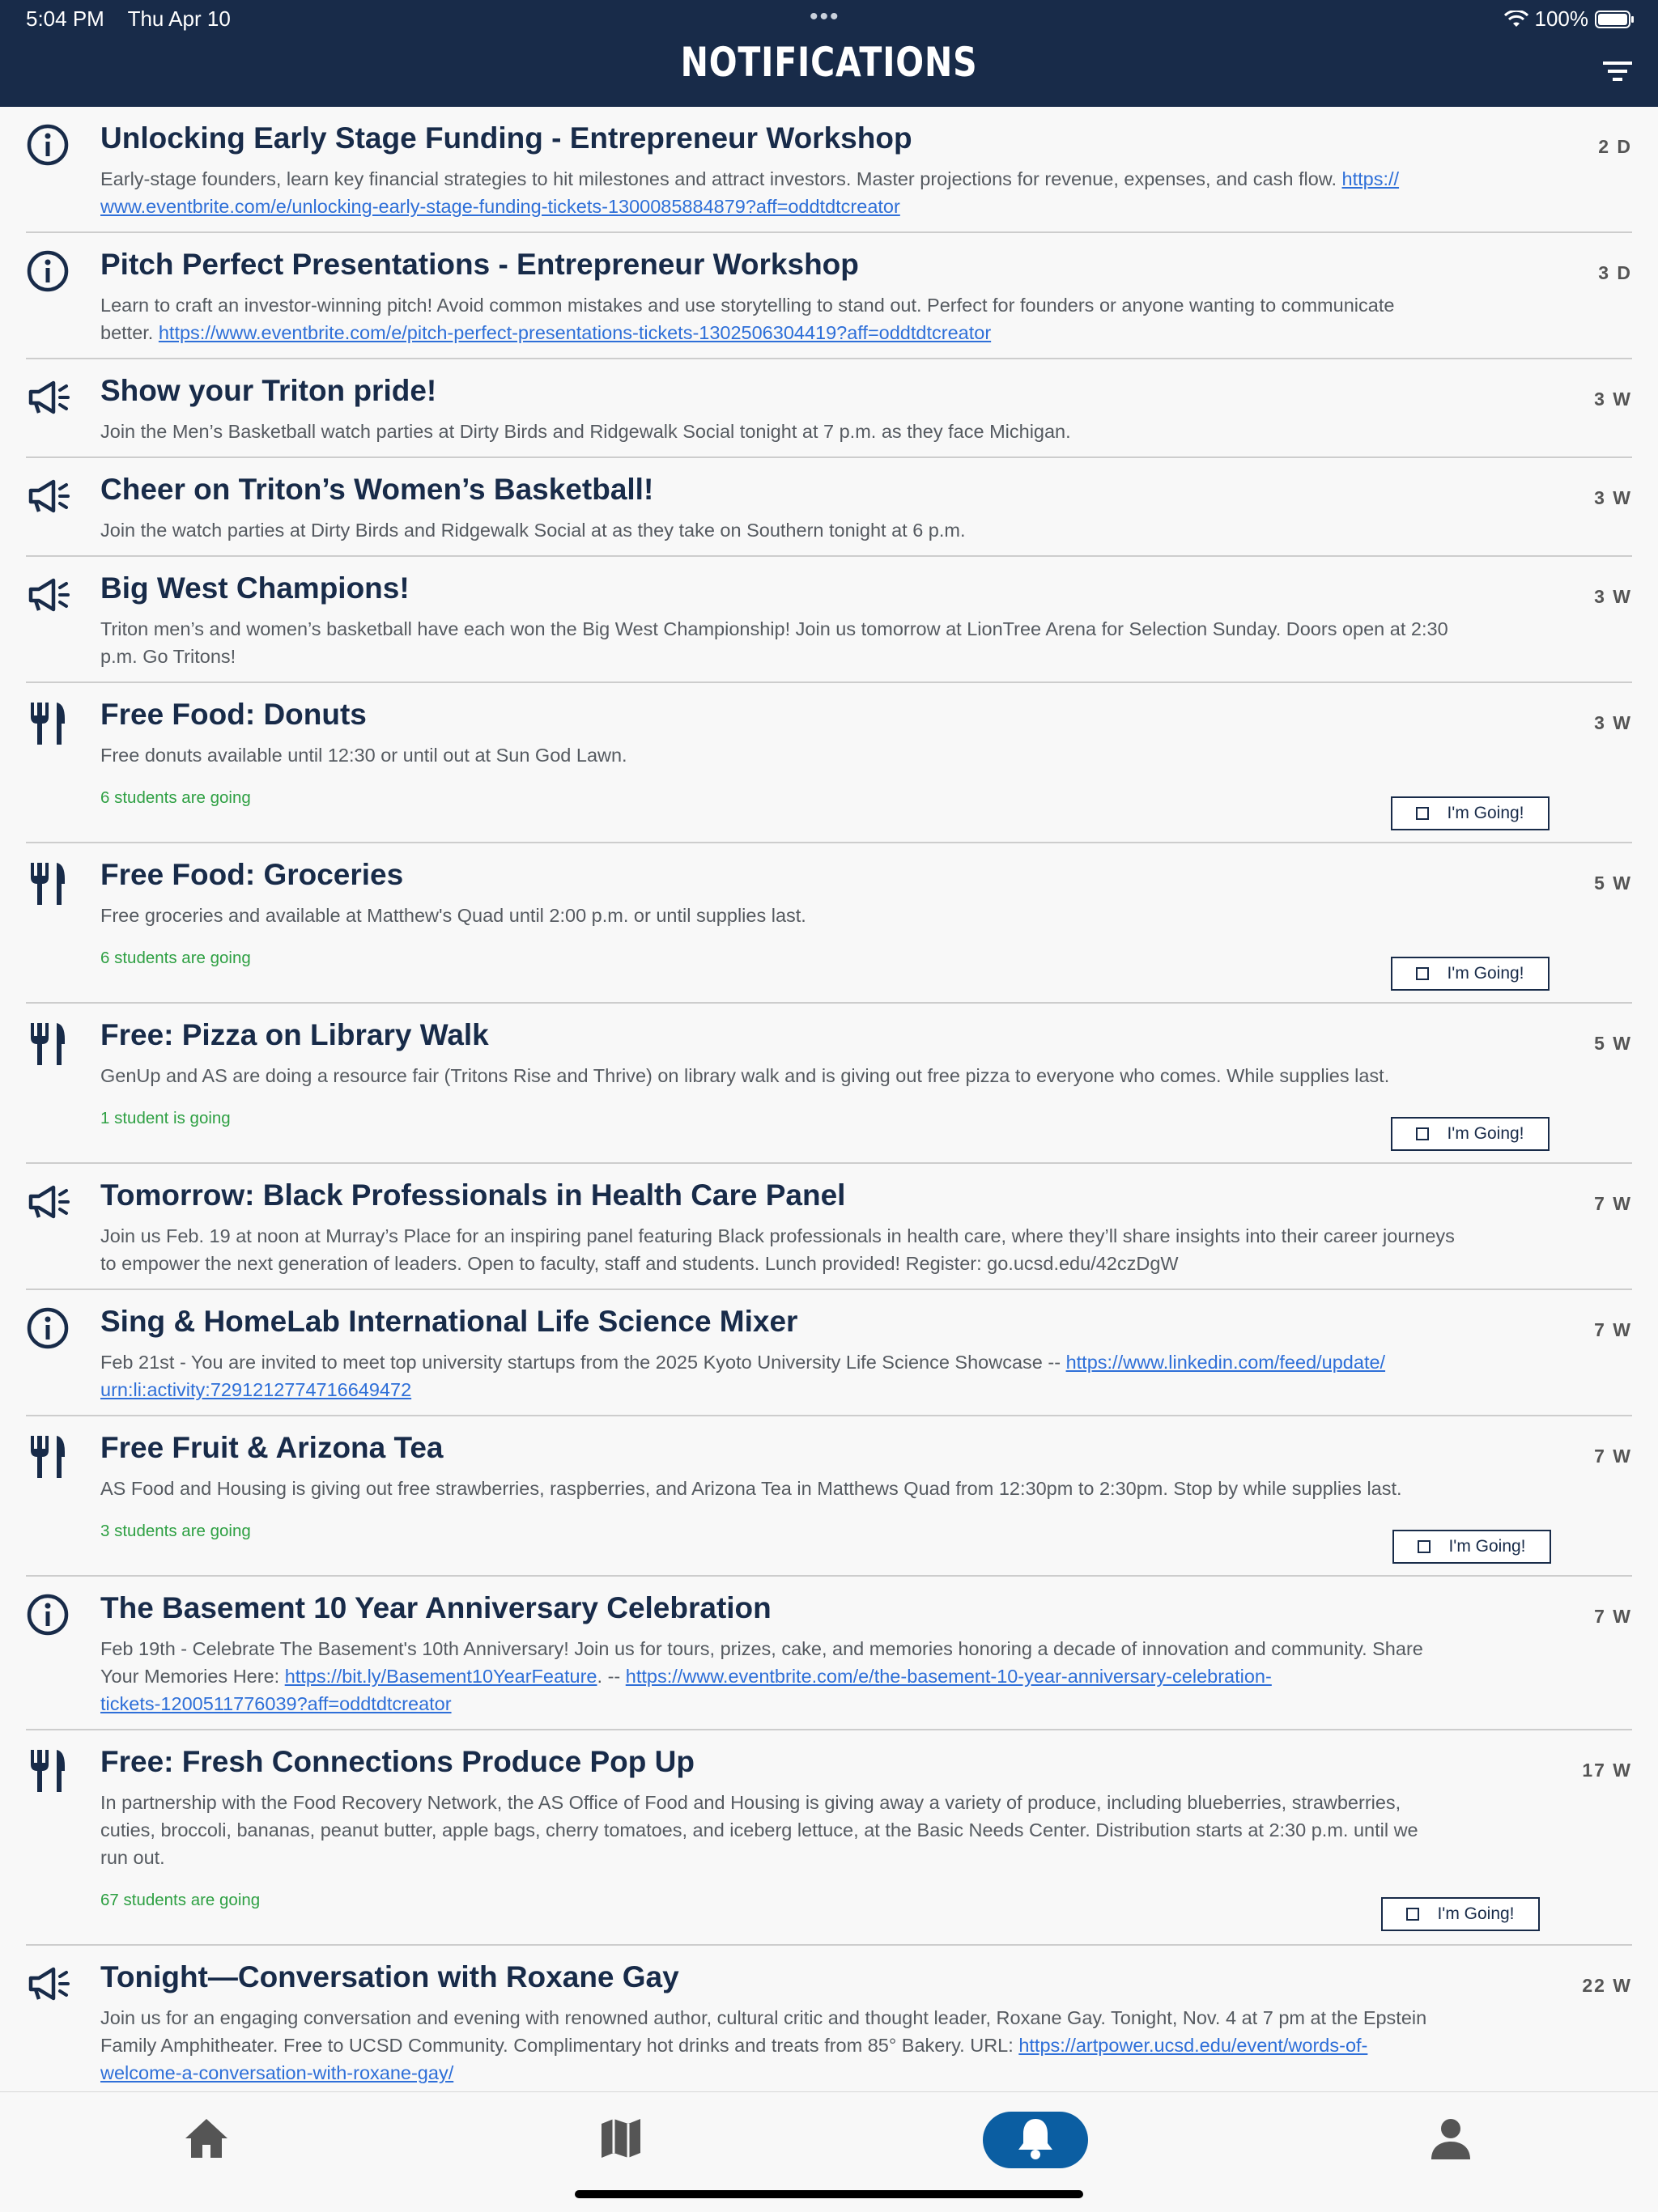 This screenshot has height=2212, width=1658. I want to click on tab-home, so click(206, 2140).